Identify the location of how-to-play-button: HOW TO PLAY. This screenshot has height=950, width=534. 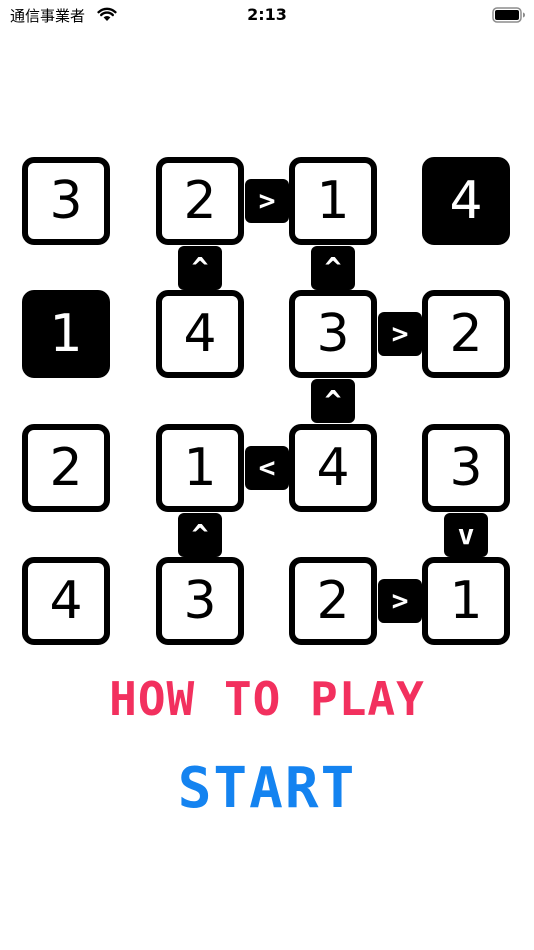
(267, 699).